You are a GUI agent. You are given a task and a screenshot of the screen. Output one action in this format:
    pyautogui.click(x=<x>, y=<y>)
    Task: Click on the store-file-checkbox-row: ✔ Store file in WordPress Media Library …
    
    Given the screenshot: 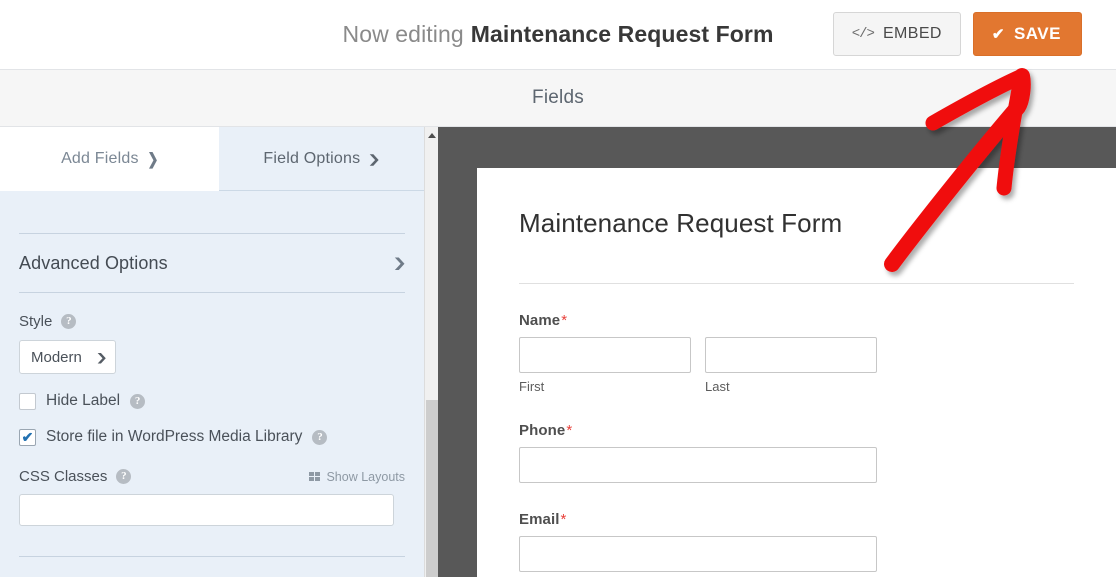 What is the action you would take?
    pyautogui.click(x=212, y=437)
    